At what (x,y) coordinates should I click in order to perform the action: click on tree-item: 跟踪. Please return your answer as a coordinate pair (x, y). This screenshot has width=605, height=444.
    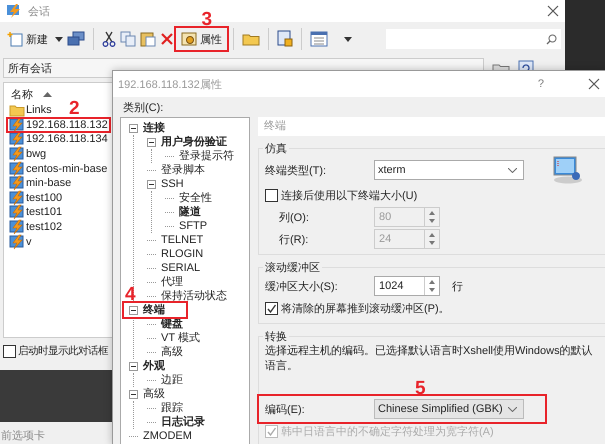
    Looking at the image, I should click on (165, 408).